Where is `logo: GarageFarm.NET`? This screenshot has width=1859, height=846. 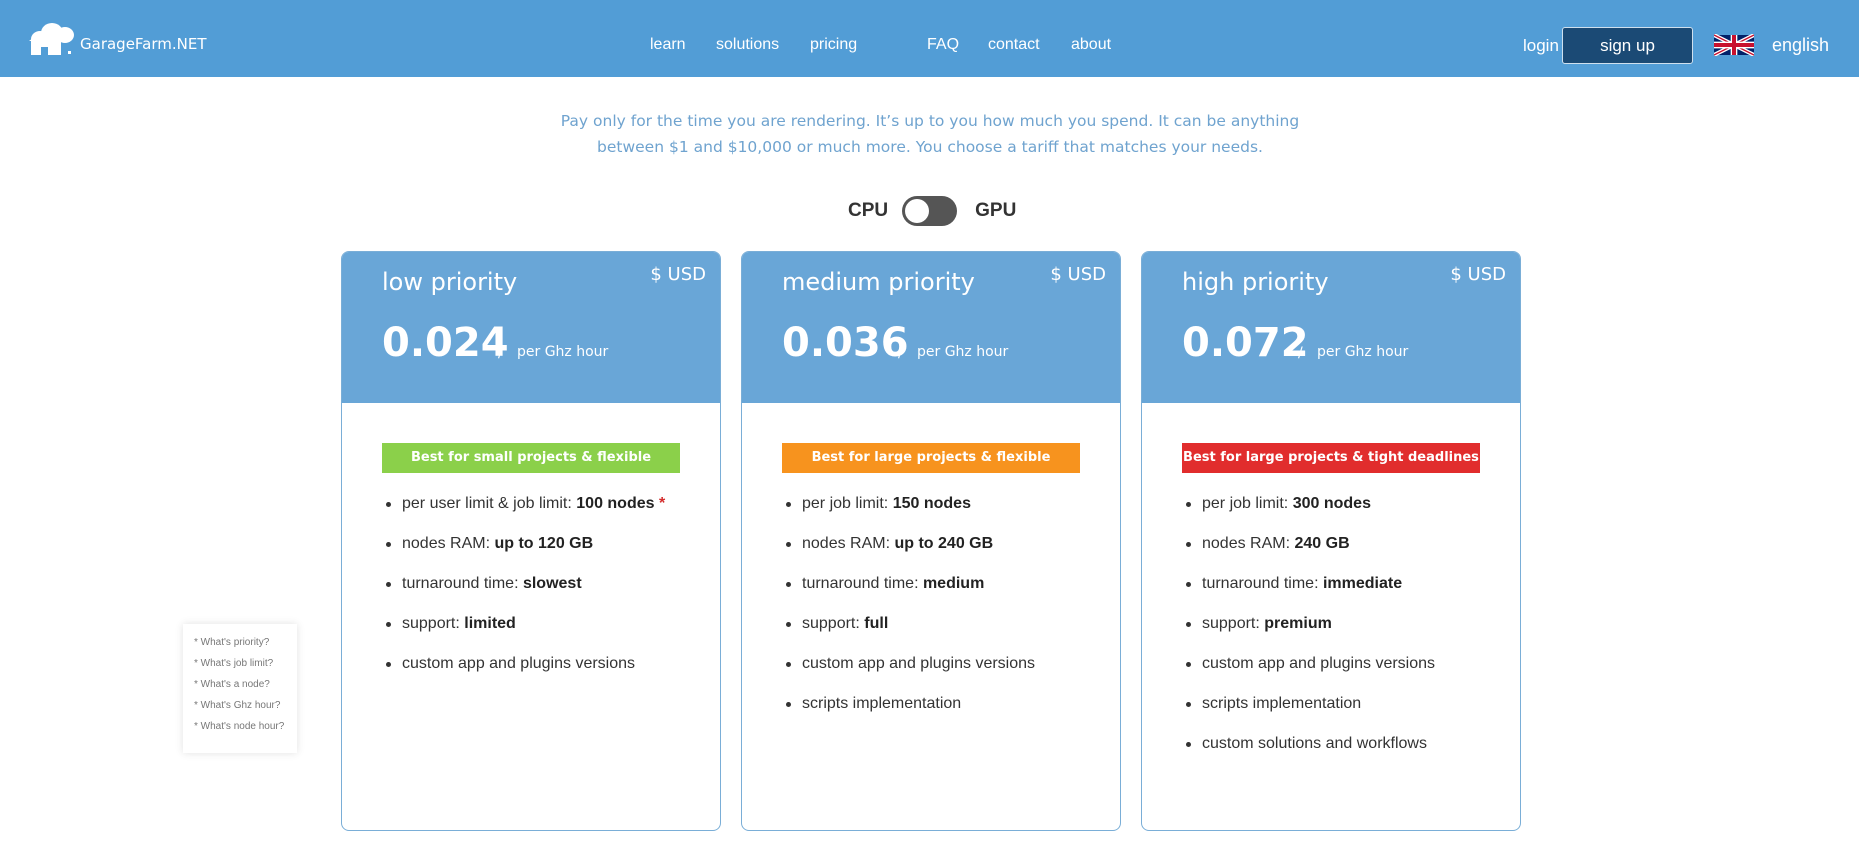 logo: GarageFarm.NET is located at coordinates (117, 36).